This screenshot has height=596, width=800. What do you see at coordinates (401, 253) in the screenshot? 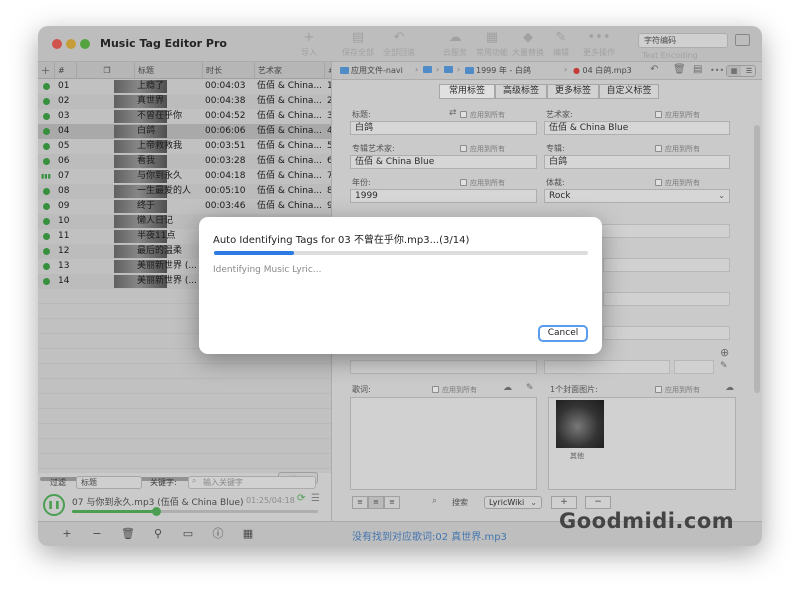
I see `dialog-progress-bar` at bounding box center [401, 253].